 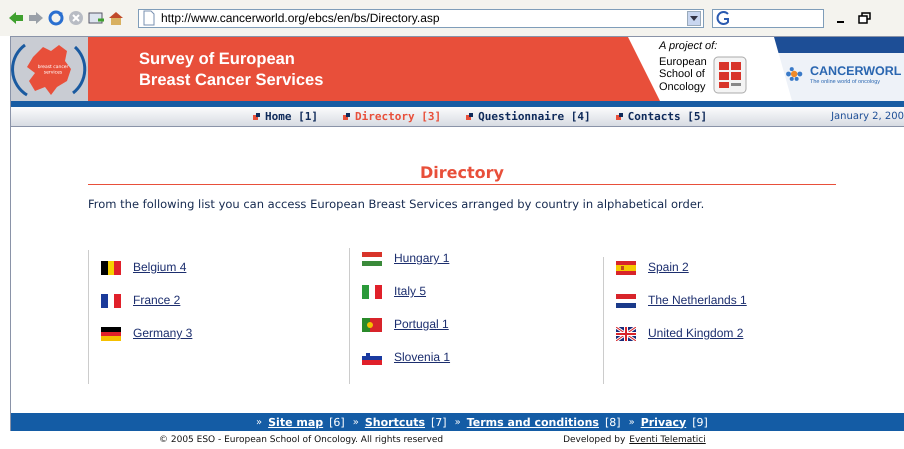 I want to click on nav-link: Home [1], so click(x=285, y=116).